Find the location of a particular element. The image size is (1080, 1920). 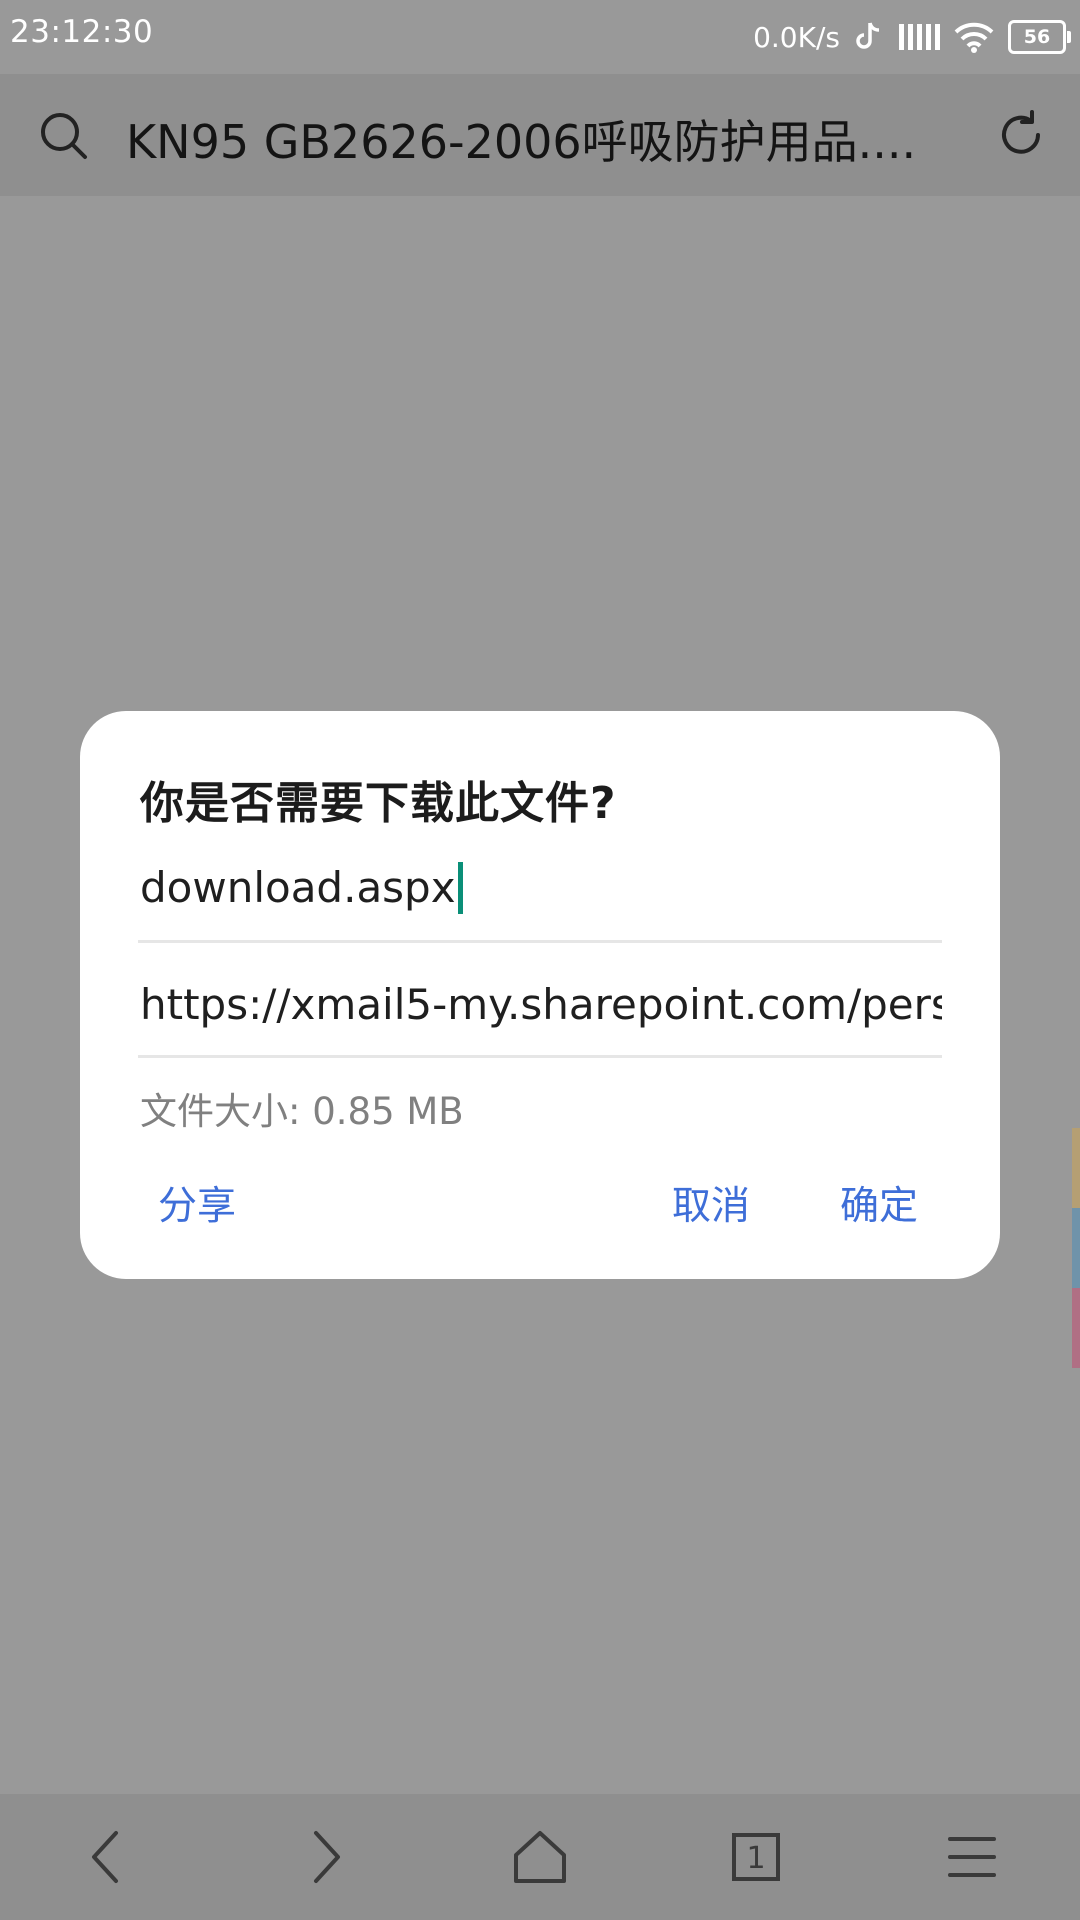

text-cursor is located at coordinates (460, 888).